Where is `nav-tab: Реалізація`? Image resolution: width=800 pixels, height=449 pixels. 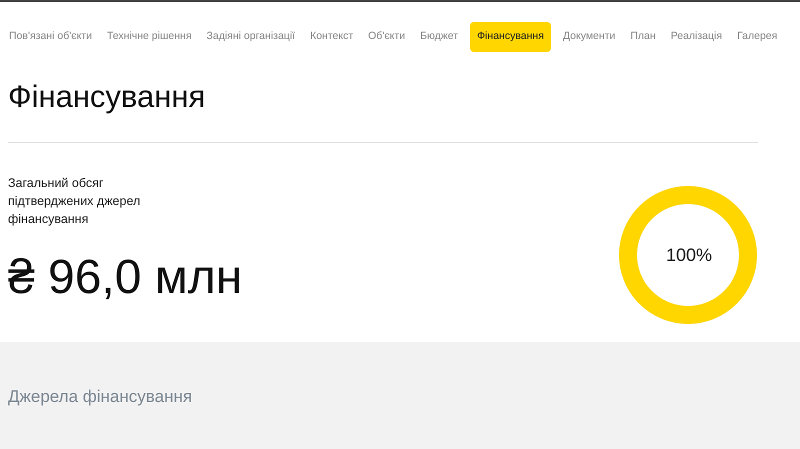
nav-tab: Реалізація is located at coordinates (697, 37).